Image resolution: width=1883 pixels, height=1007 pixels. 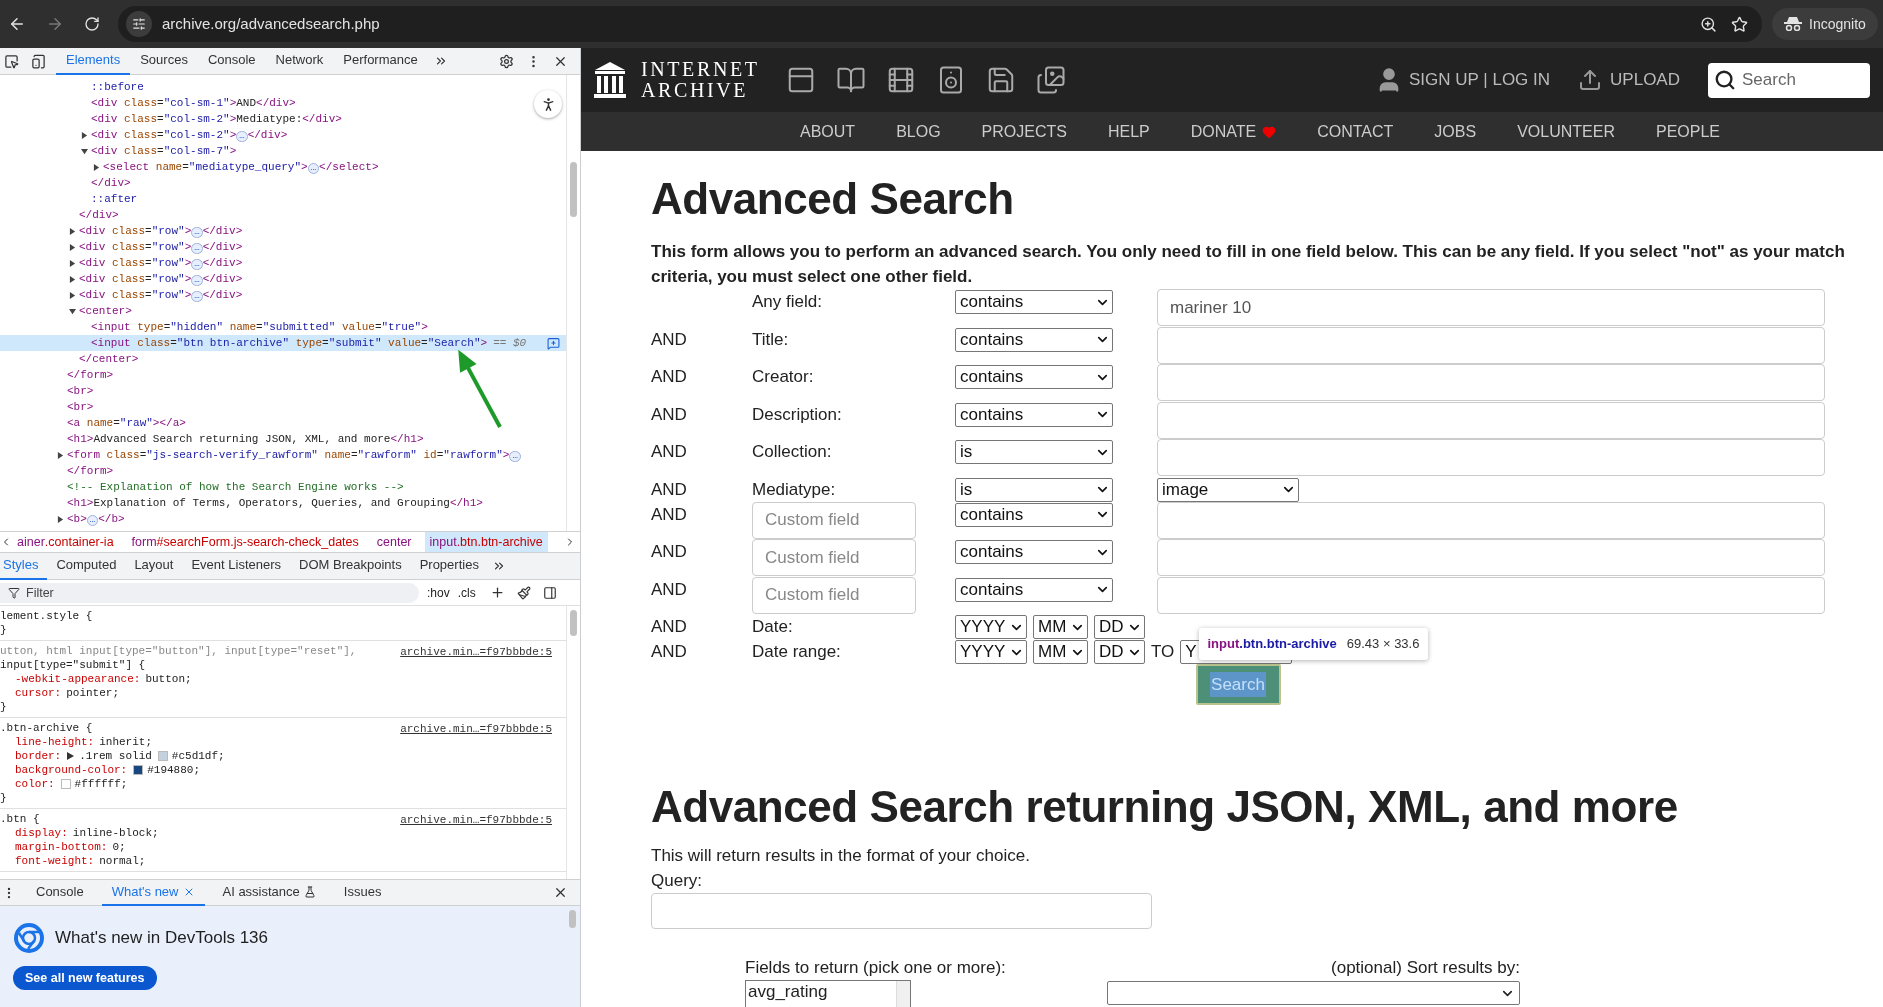 What do you see at coordinates (162, 756) in the screenshot?
I see `color-swatch` at bounding box center [162, 756].